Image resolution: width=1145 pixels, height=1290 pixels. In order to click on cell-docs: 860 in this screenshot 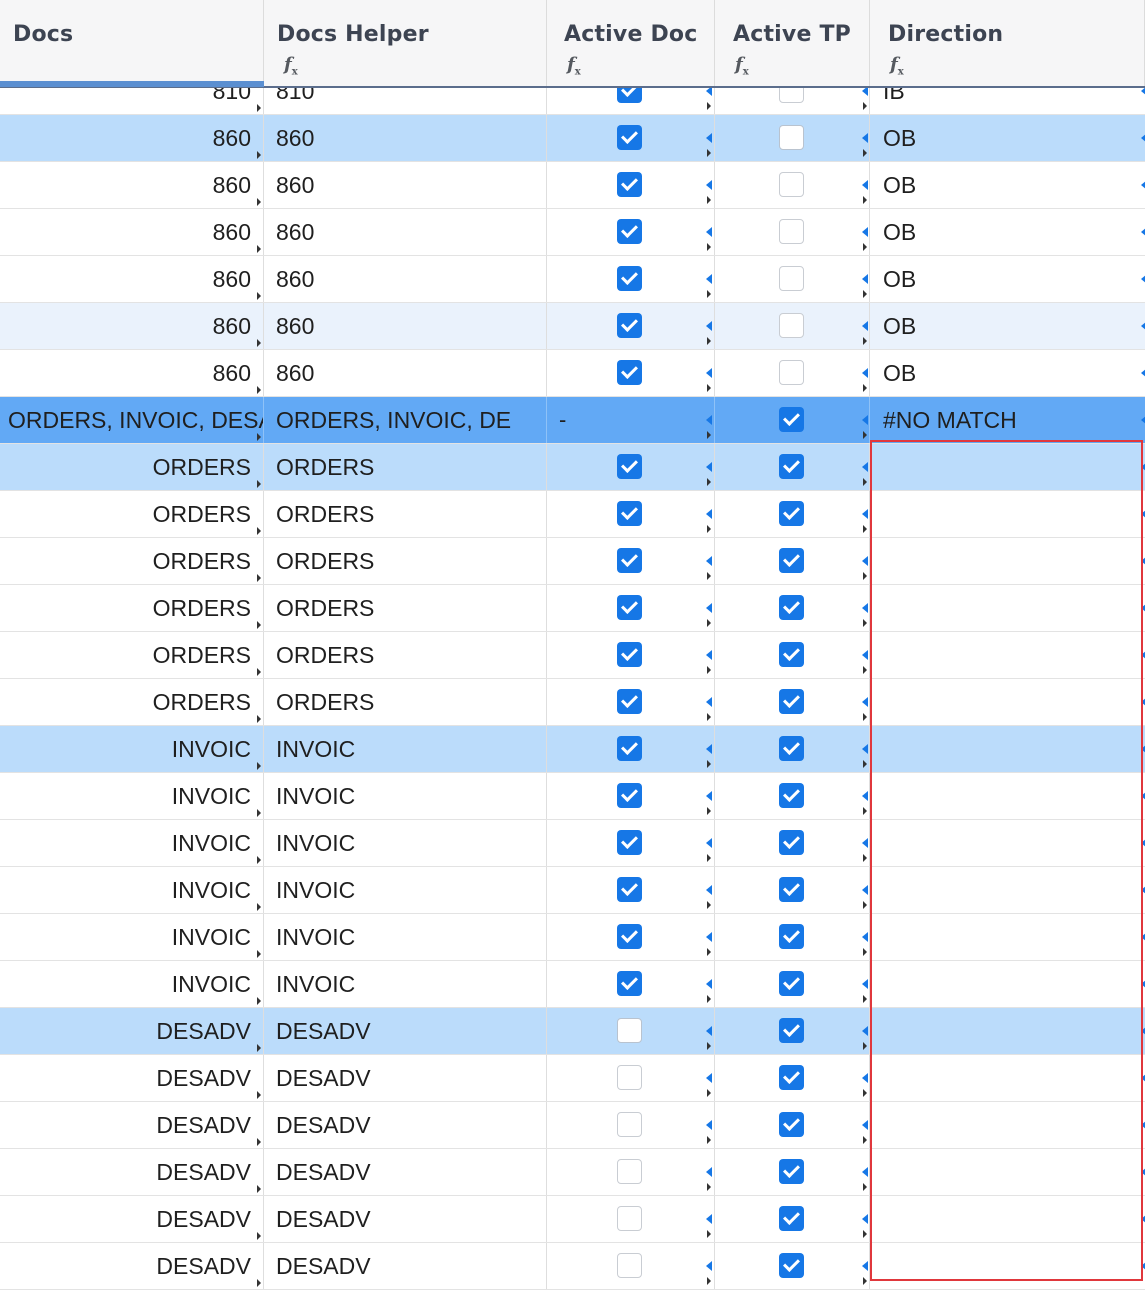, I will do `click(132, 185)`.